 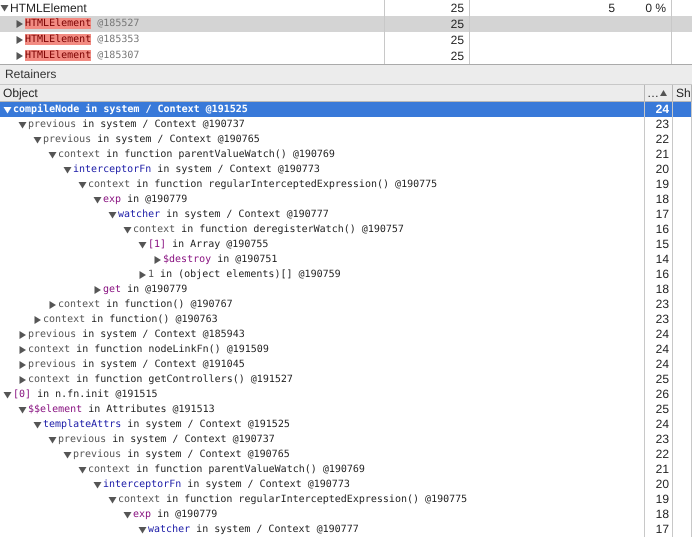 What do you see at coordinates (130, 109) in the screenshot?
I see `retainer-label: compileNode in system / Context @191525` at bounding box center [130, 109].